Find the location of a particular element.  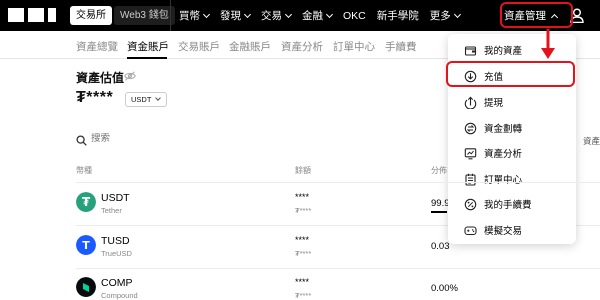

hide-balance-eye-icon is located at coordinates (130, 76).